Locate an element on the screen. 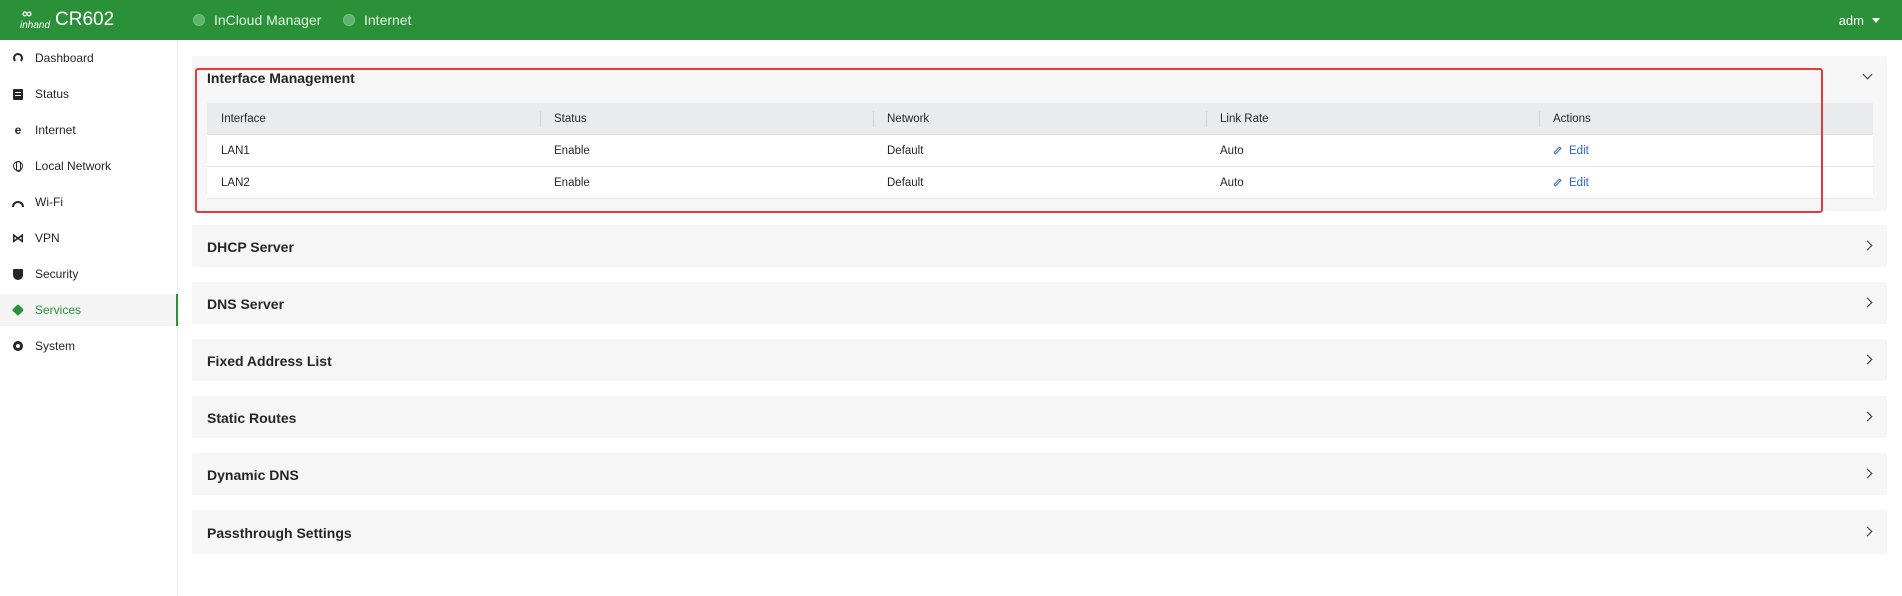 The height and width of the screenshot is (596, 1902). sidebar-item-vpn: ⋈ VPN is located at coordinates (89, 238).